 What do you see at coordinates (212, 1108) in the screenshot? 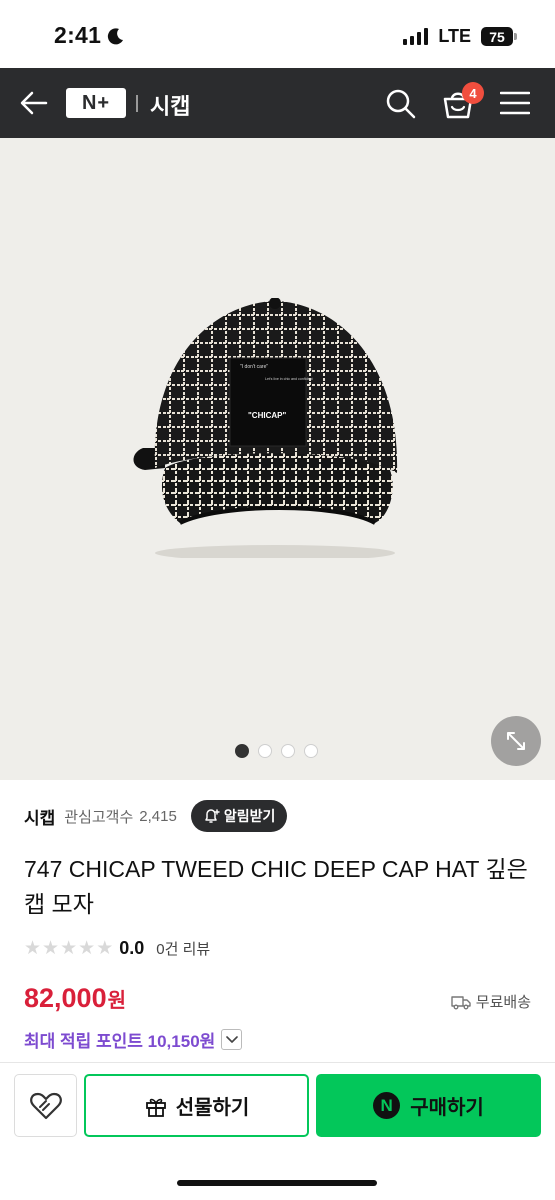
I see `gift-label: 선물하기` at bounding box center [212, 1108].